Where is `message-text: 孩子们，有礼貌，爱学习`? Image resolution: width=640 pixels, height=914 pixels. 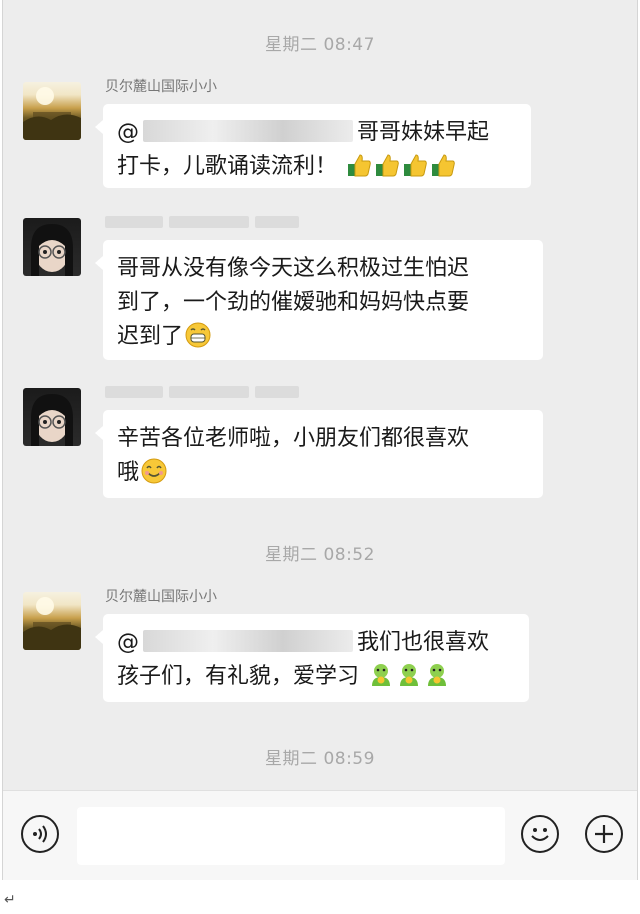 message-text: 孩子们，有礼貌，爱学习 is located at coordinates (238, 676).